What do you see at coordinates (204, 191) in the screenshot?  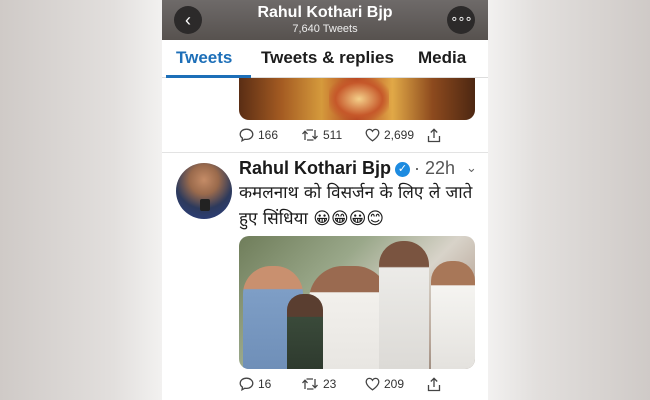 I see `avatar` at bounding box center [204, 191].